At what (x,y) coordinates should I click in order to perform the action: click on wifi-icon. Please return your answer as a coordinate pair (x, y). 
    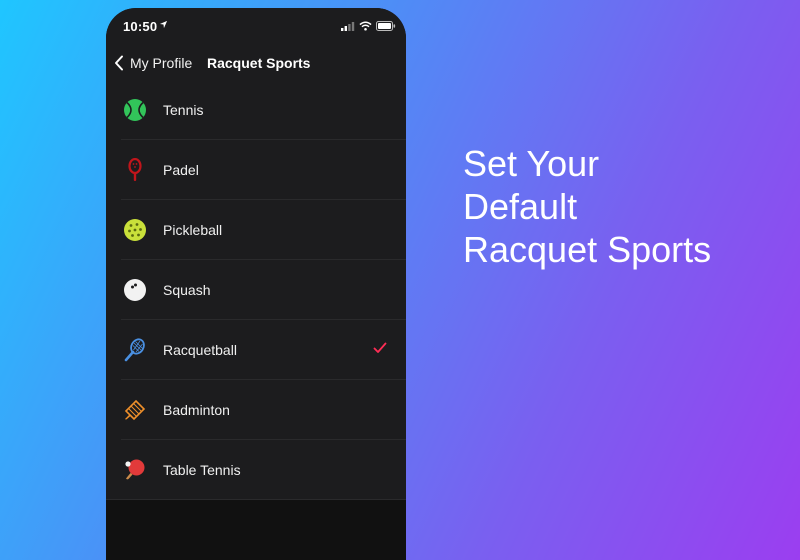
    Looking at the image, I should click on (365, 26).